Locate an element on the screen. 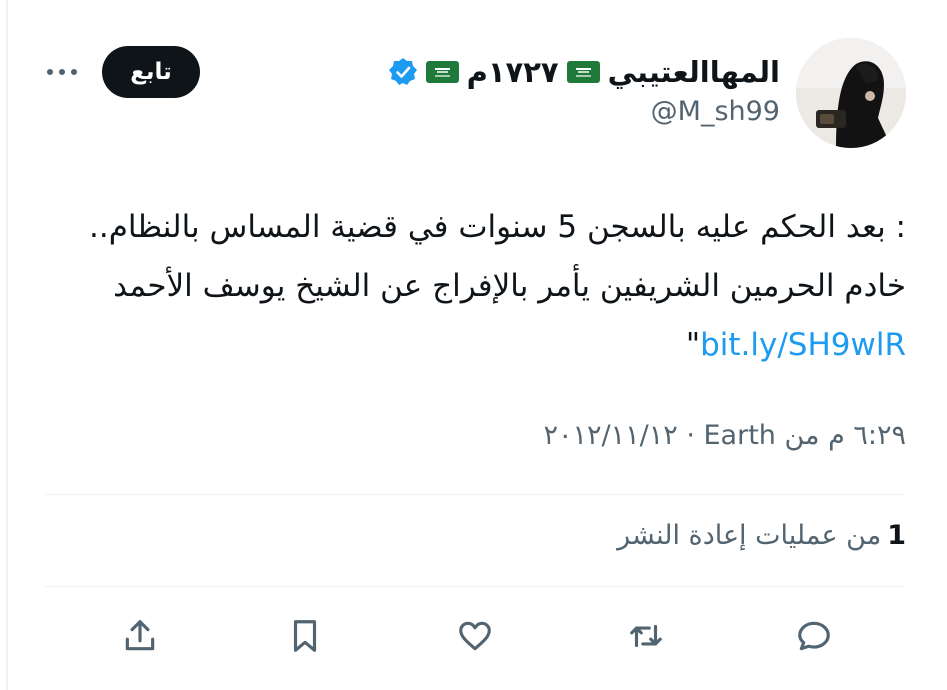 This screenshot has height=690, width=947. user-info: المهاالعتيبي ١٧٢٧م @M_sh99 is located at coordinates (584, 88).